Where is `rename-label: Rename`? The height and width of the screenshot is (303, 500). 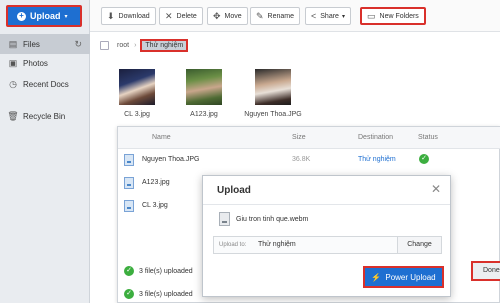
rename-label: Rename is located at coordinates (281, 16).